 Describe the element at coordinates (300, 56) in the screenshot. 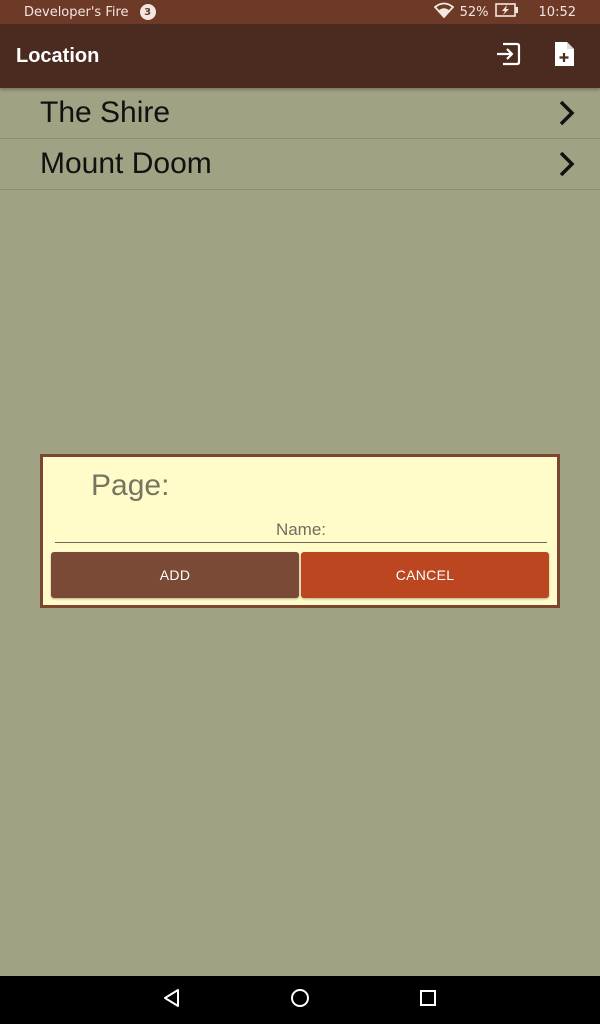

I see `app-bar: Location` at that location.